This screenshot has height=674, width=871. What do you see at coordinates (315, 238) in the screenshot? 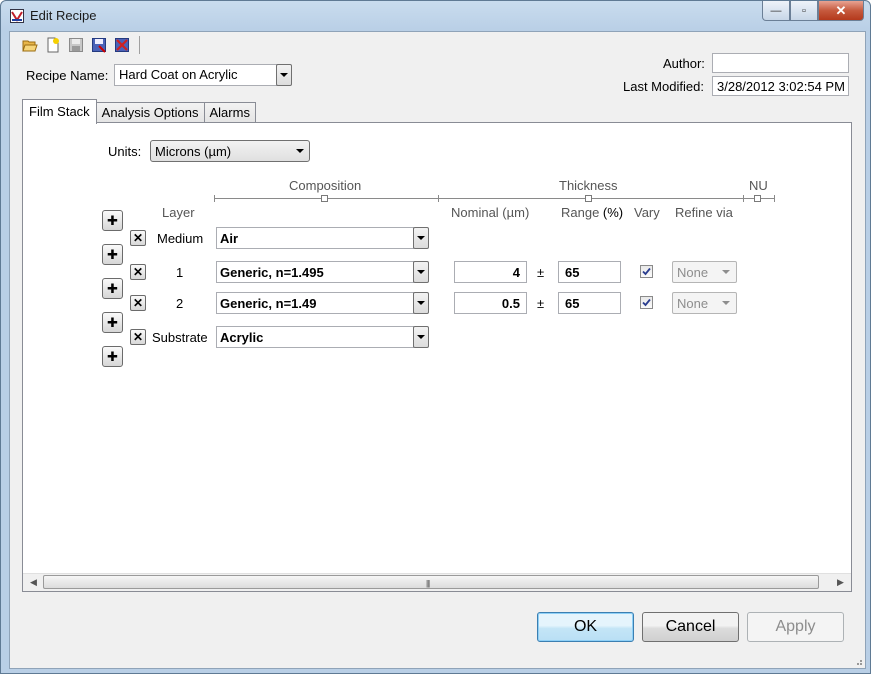
I see `material-field: Air` at bounding box center [315, 238].